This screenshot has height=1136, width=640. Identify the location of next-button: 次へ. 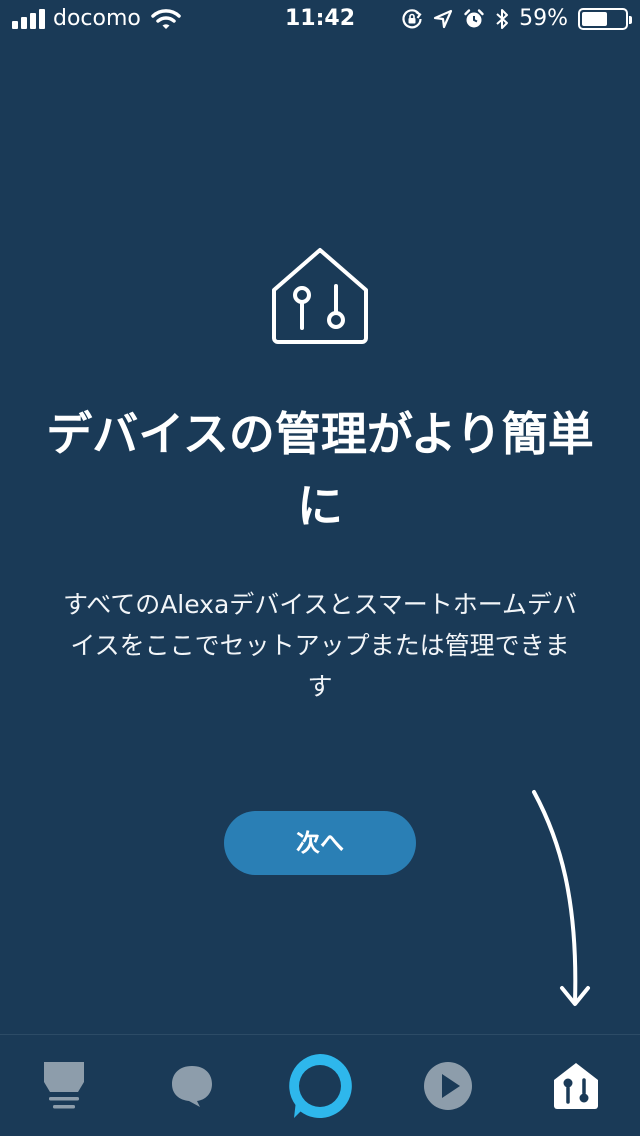
(320, 843).